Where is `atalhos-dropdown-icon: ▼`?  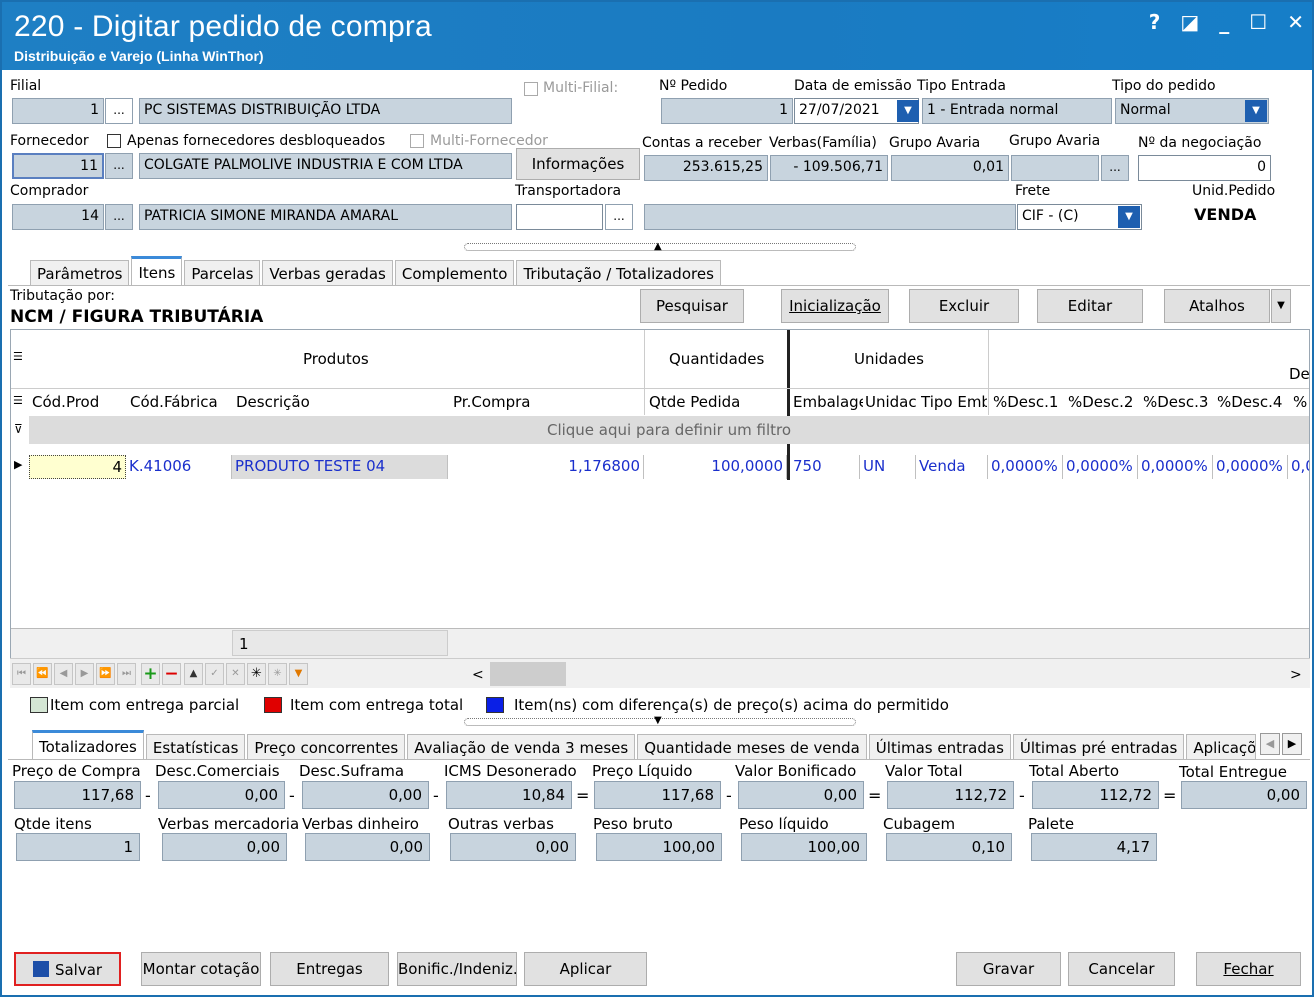
atalhos-dropdown-icon: ▼ is located at coordinates (1281, 306).